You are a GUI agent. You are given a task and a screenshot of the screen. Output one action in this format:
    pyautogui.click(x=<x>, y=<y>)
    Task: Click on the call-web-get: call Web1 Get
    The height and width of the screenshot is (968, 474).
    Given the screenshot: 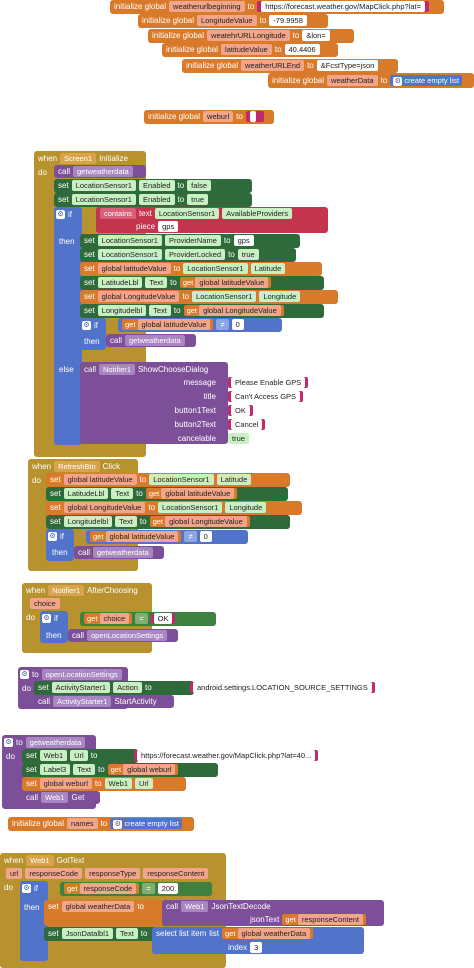 What is the action you would take?
    pyautogui.click(x=61, y=797)
    